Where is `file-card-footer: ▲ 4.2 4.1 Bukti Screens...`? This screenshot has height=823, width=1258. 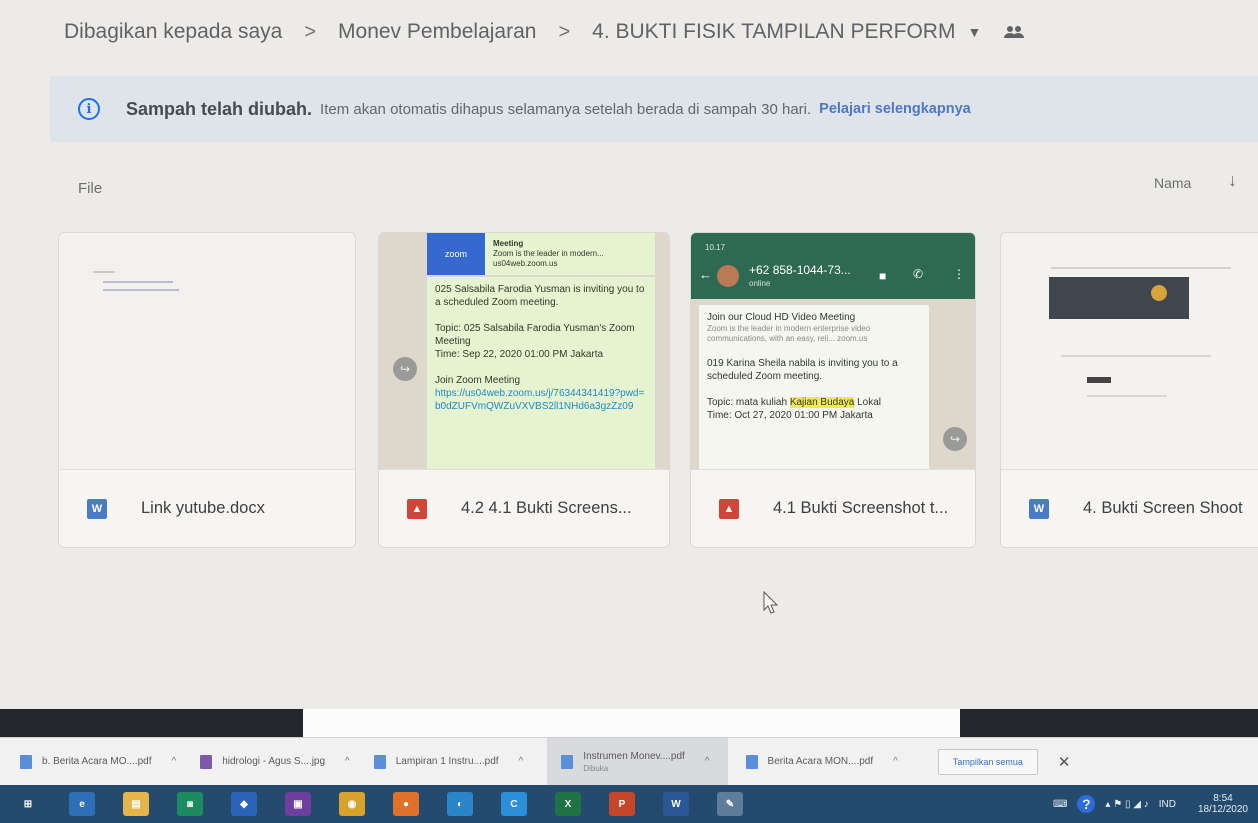
file-card-footer: ▲ 4.2 4.1 Bukti Screens... is located at coordinates (524, 508).